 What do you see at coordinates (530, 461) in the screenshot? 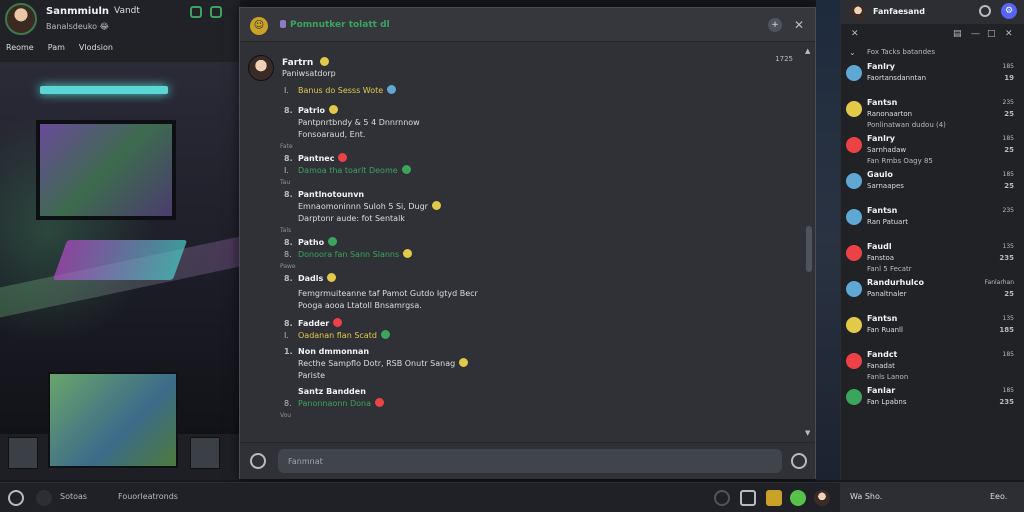
I see `message-input` at bounding box center [530, 461].